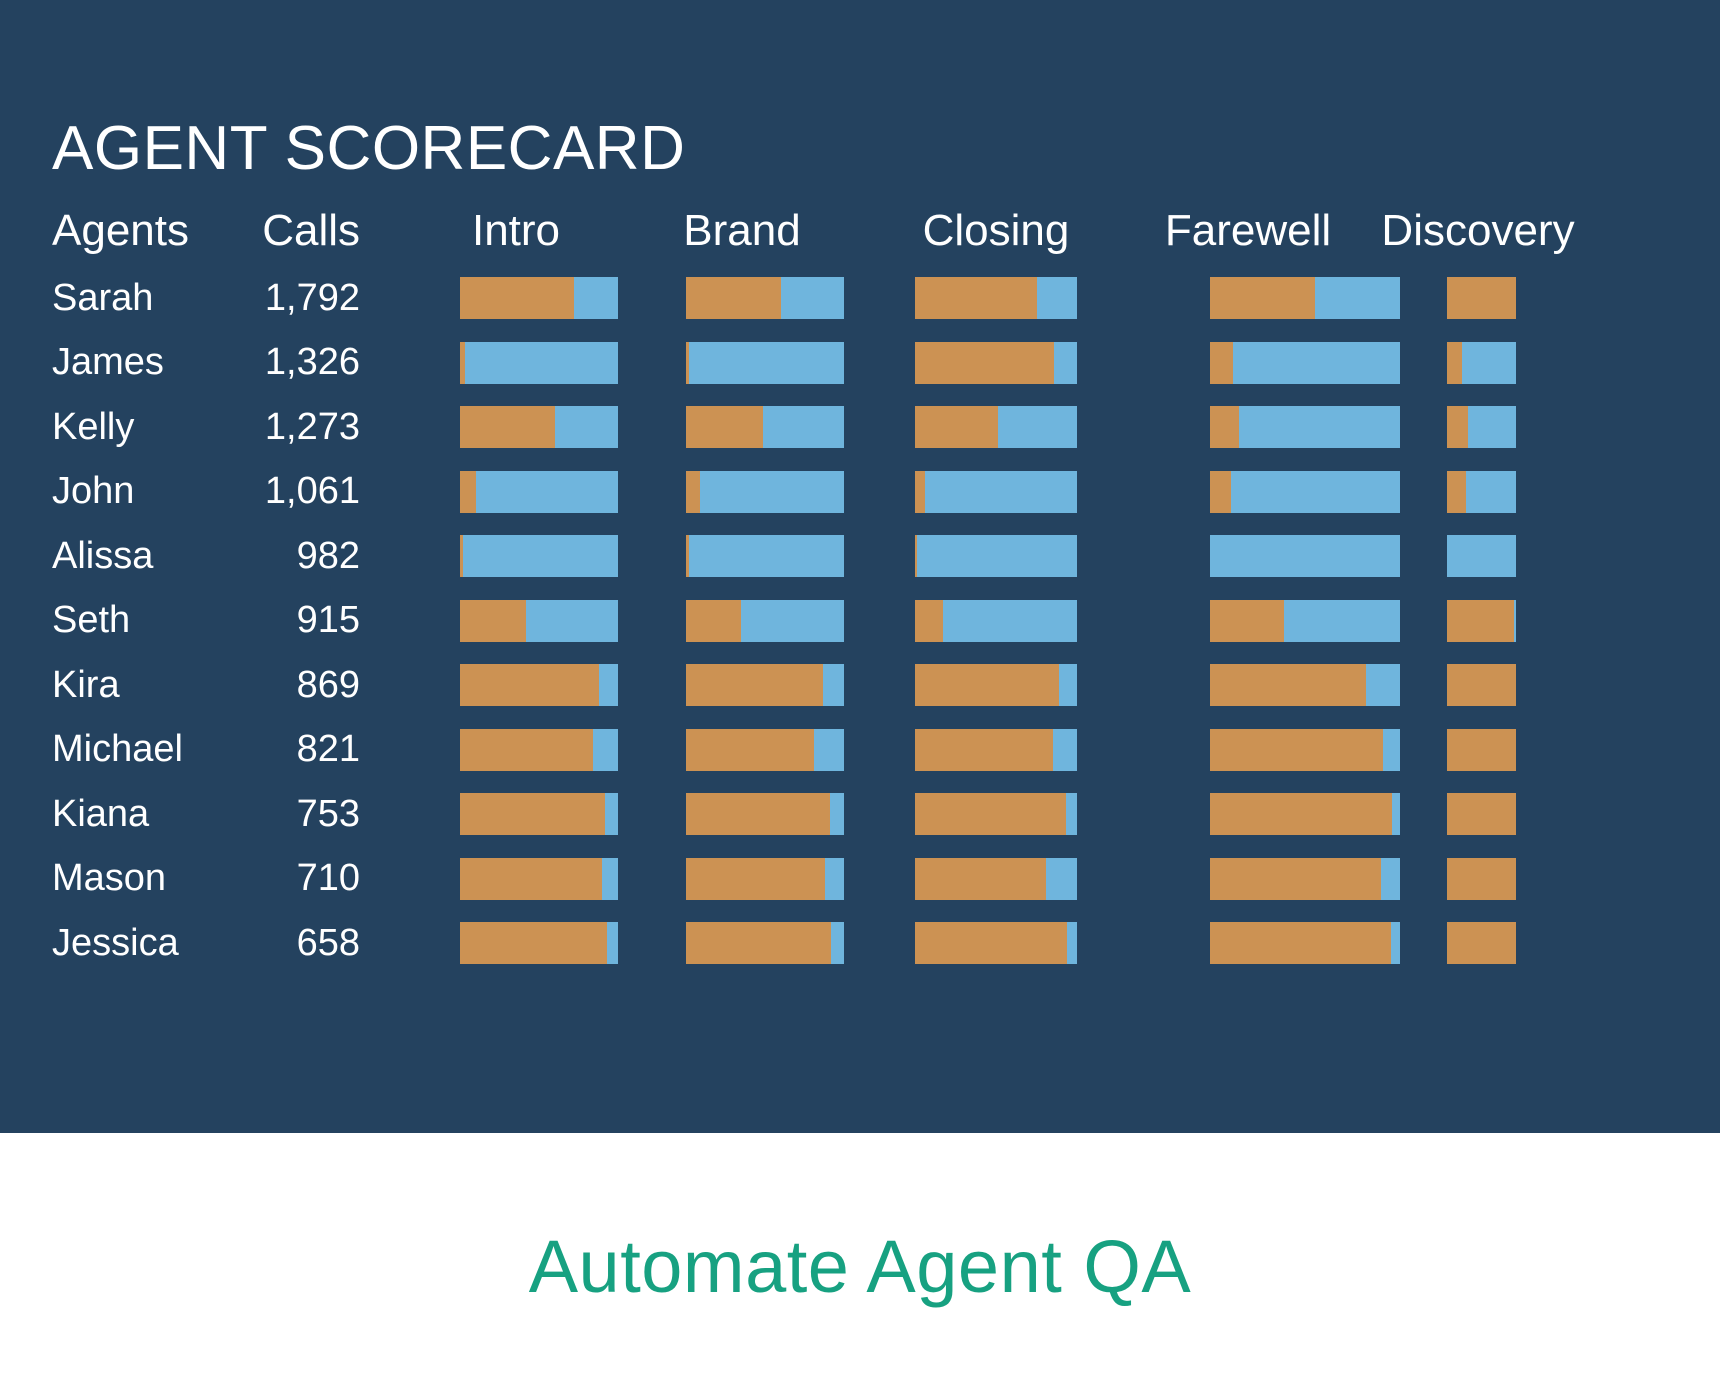 The image size is (1720, 1400). Describe the element at coordinates (328, 813) in the screenshot. I see `calls-count: 753` at that location.